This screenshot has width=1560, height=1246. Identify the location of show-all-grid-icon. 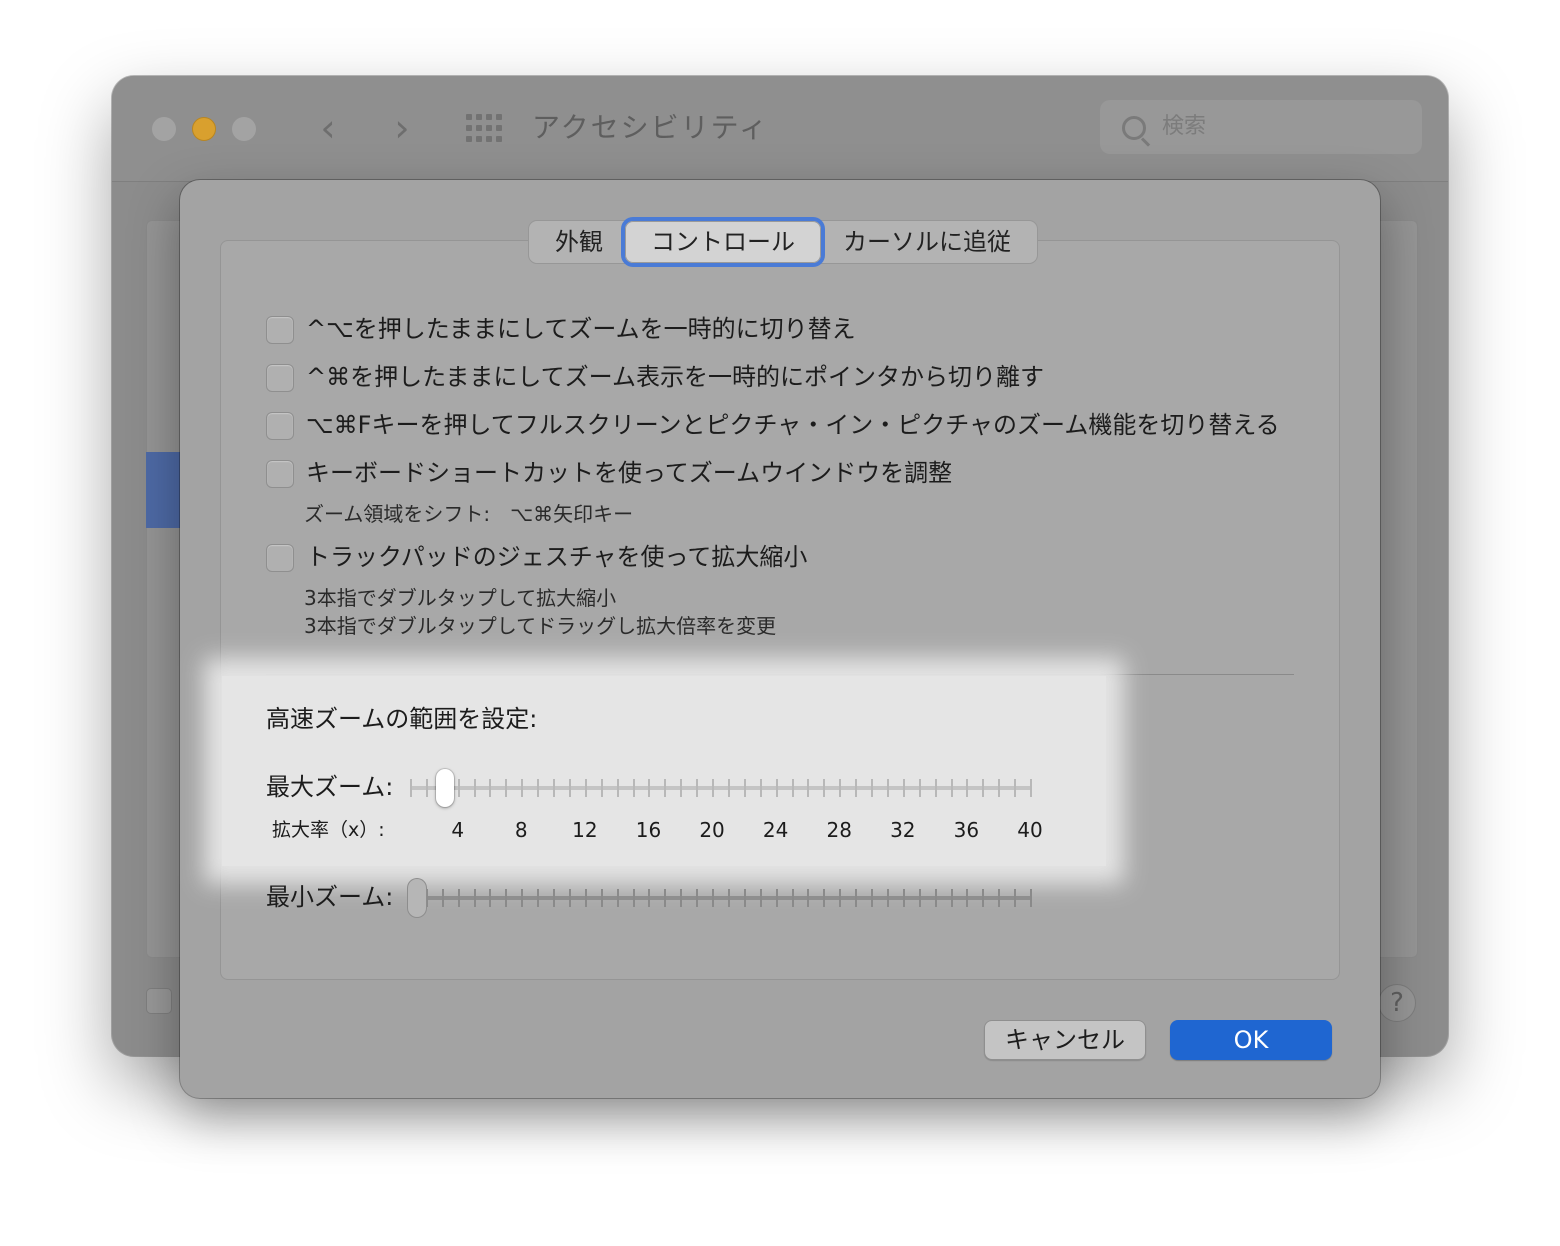
(484, 128).